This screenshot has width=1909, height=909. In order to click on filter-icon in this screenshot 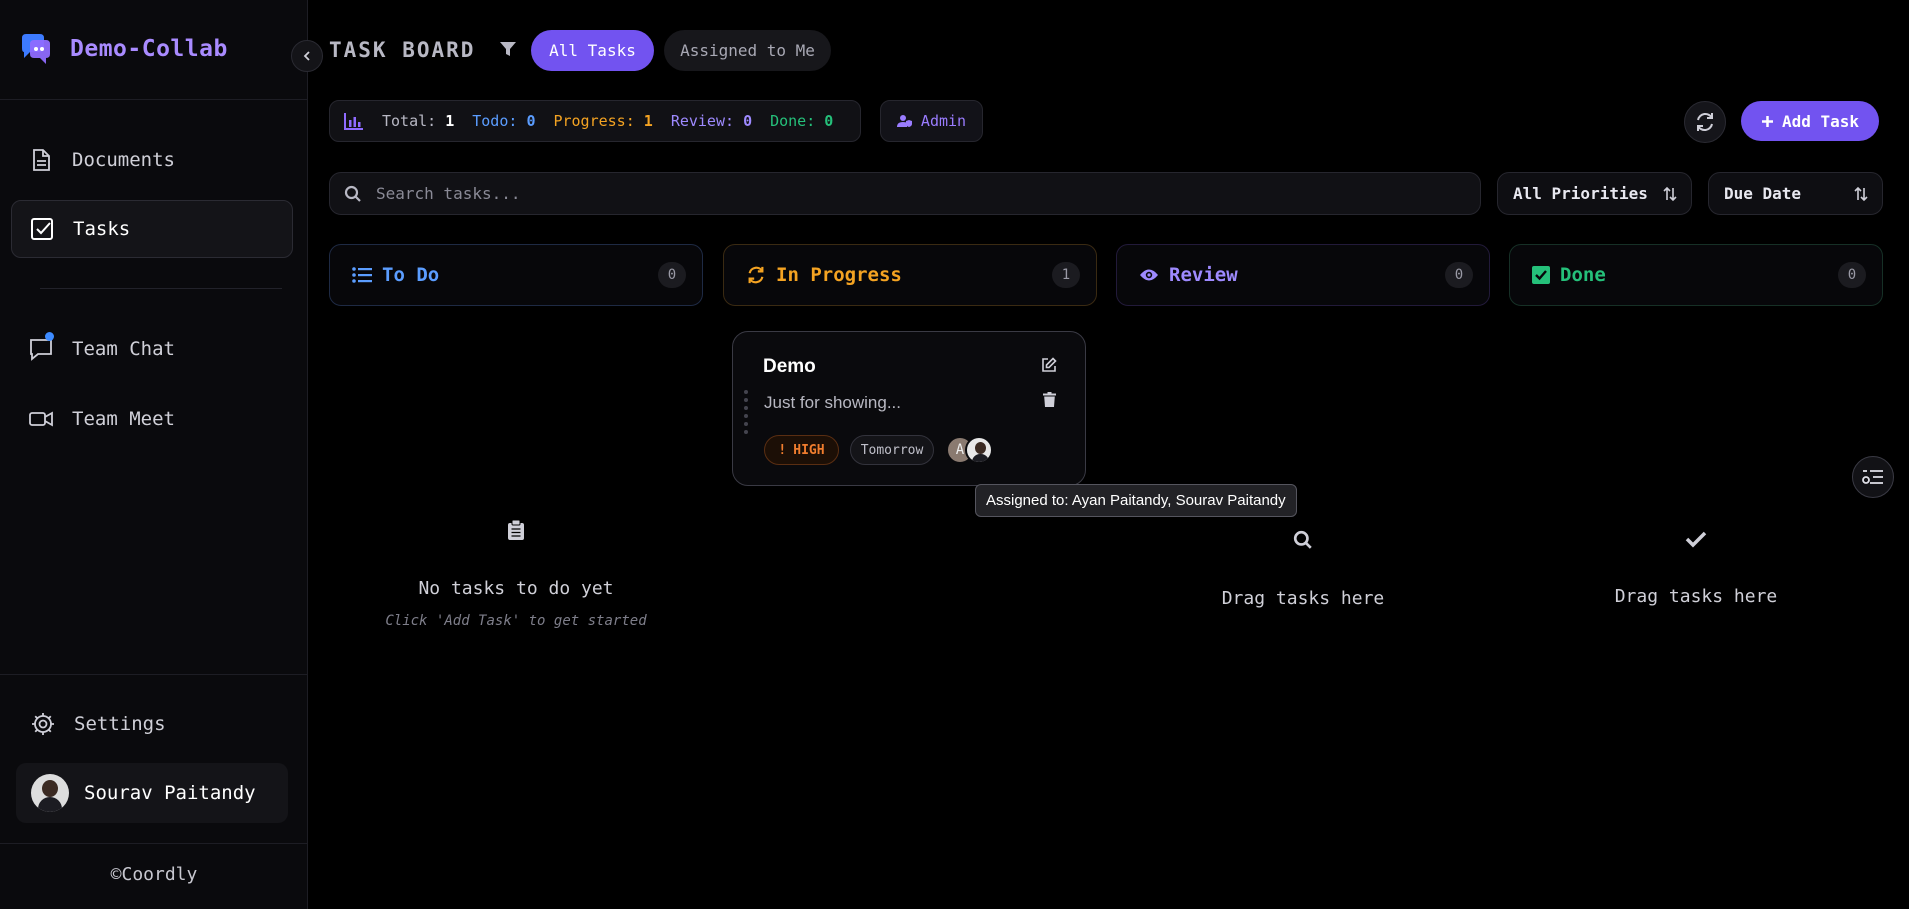, I will do `click(508, 49)`.